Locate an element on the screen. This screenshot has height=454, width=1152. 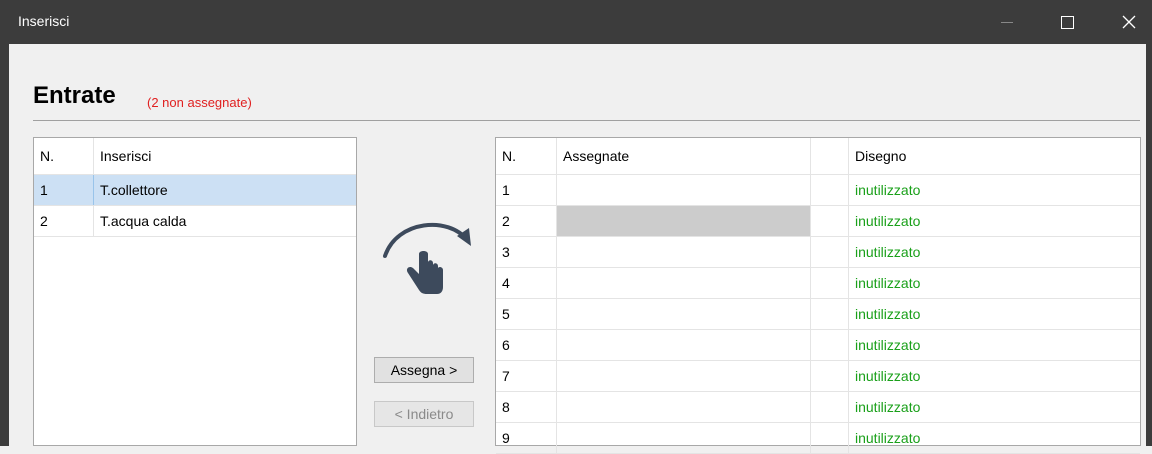
table-row: 5 inutilizzato is located at coordinates (818, 314).